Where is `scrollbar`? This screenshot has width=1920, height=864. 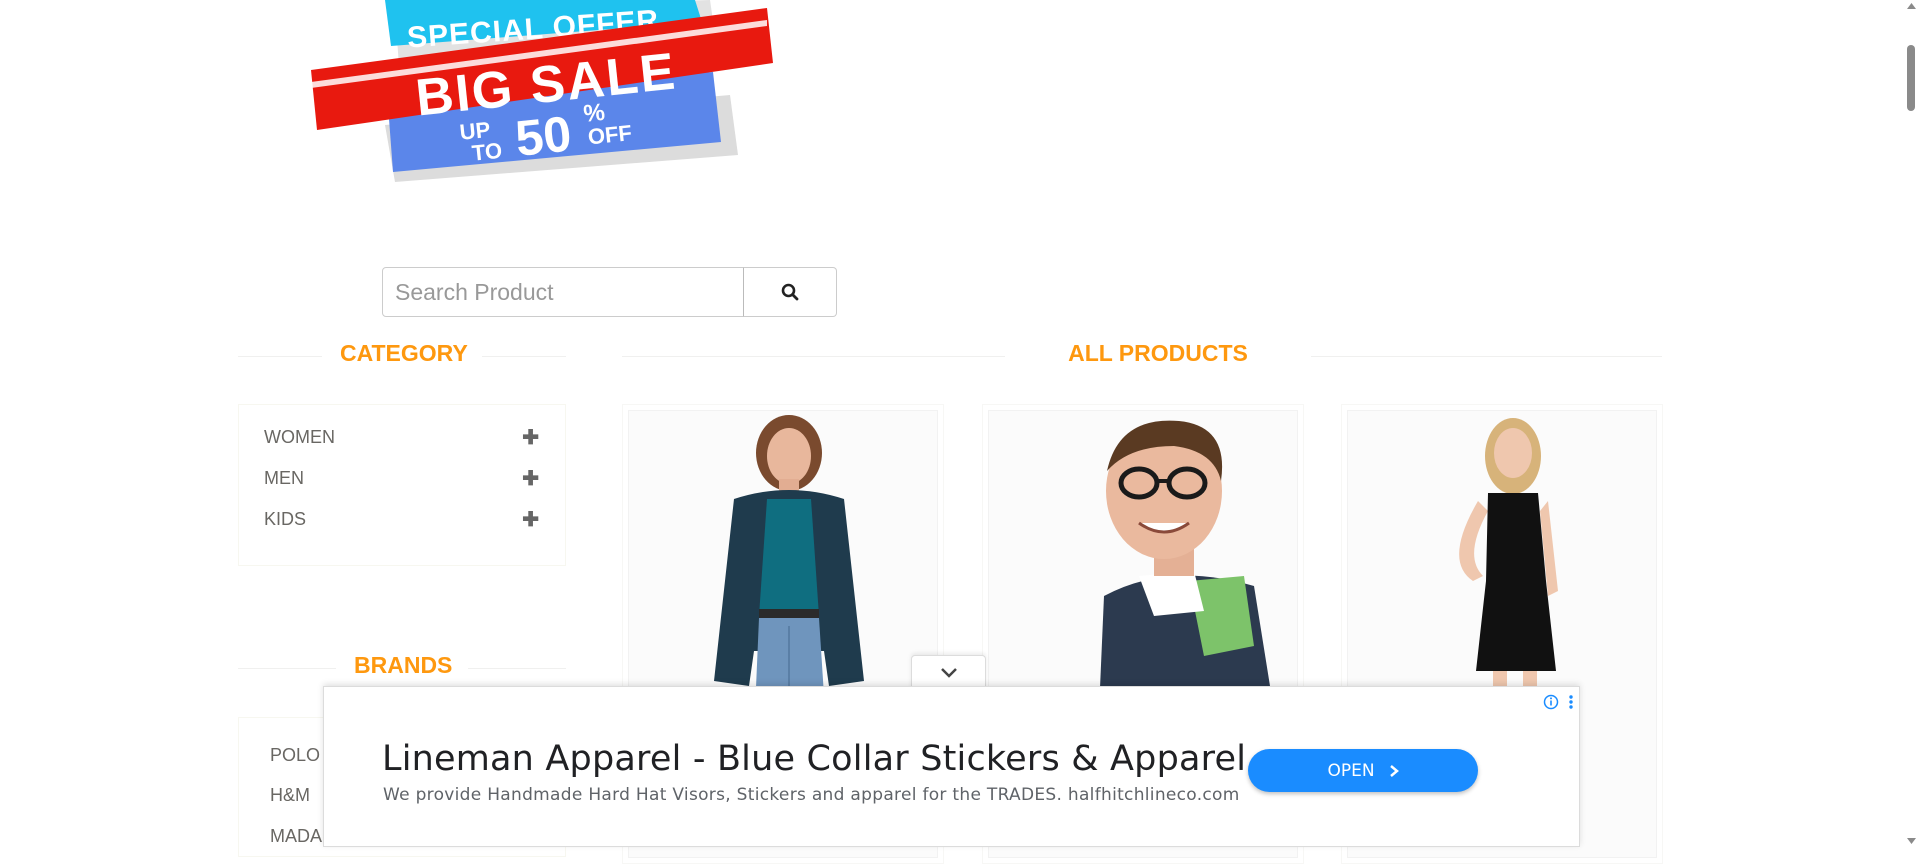 scrollbar is located at coordinates (1911, 423).